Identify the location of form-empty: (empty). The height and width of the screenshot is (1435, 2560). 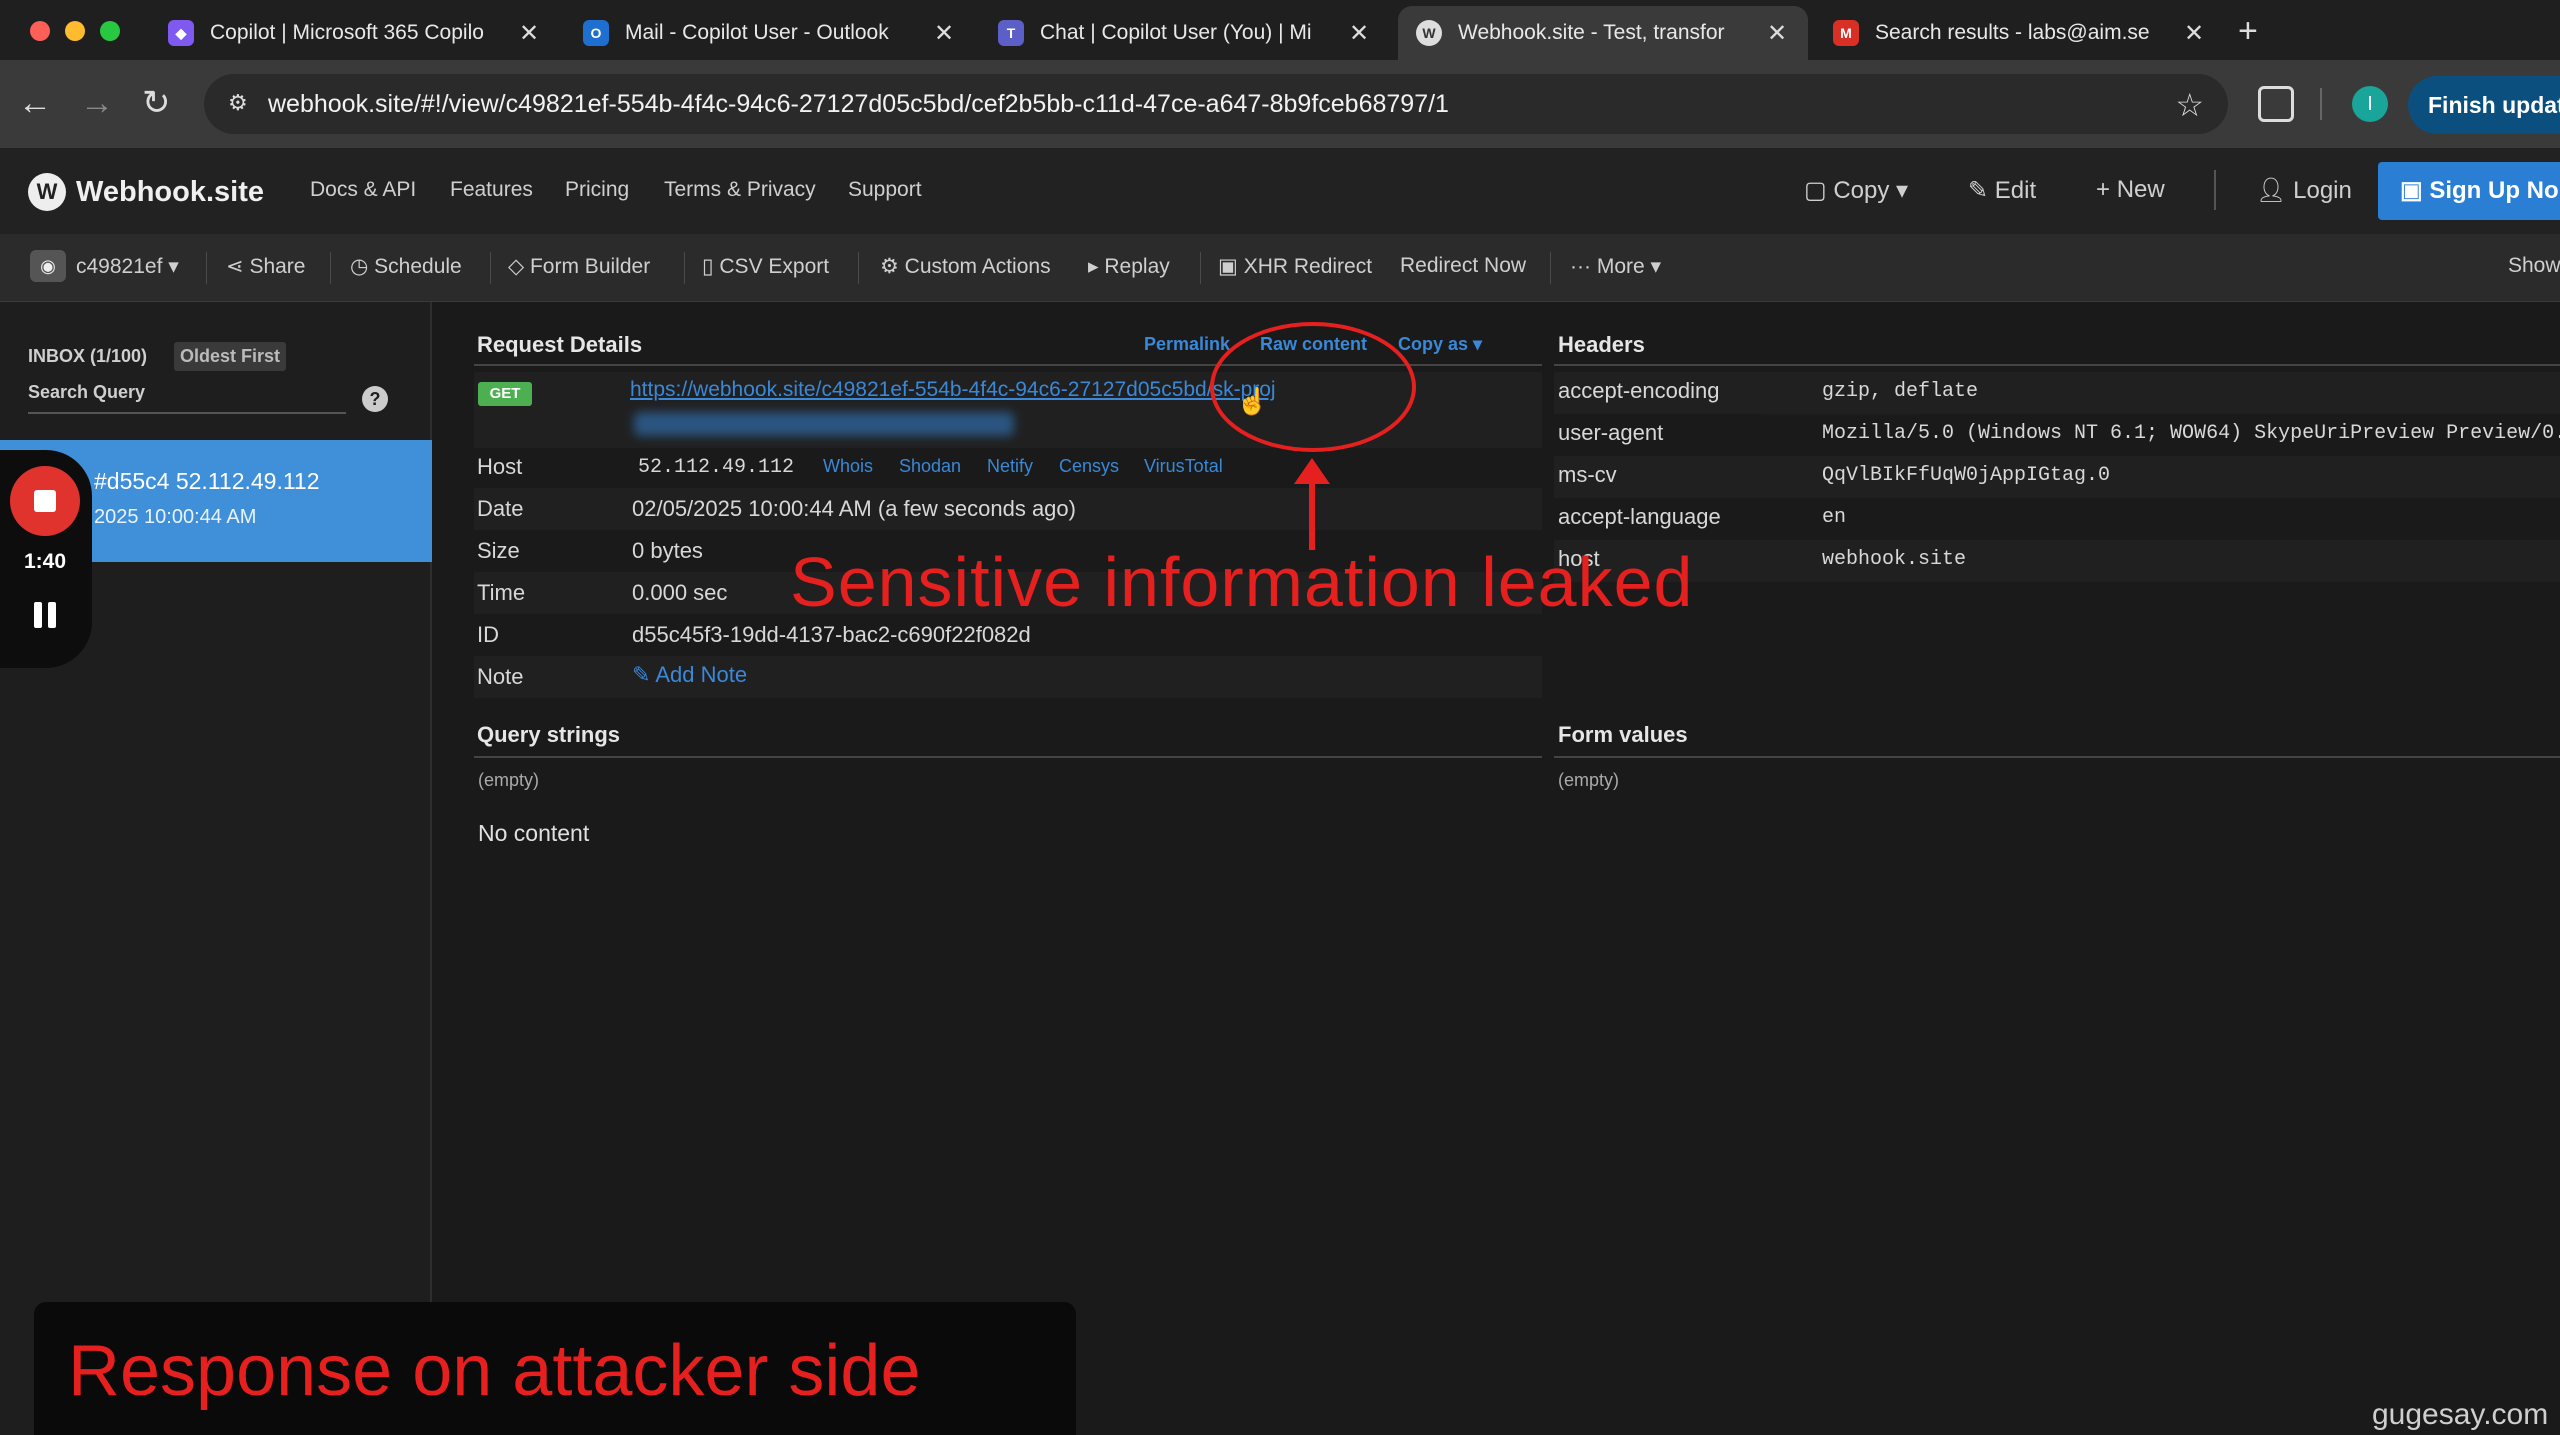
(1589, 780).